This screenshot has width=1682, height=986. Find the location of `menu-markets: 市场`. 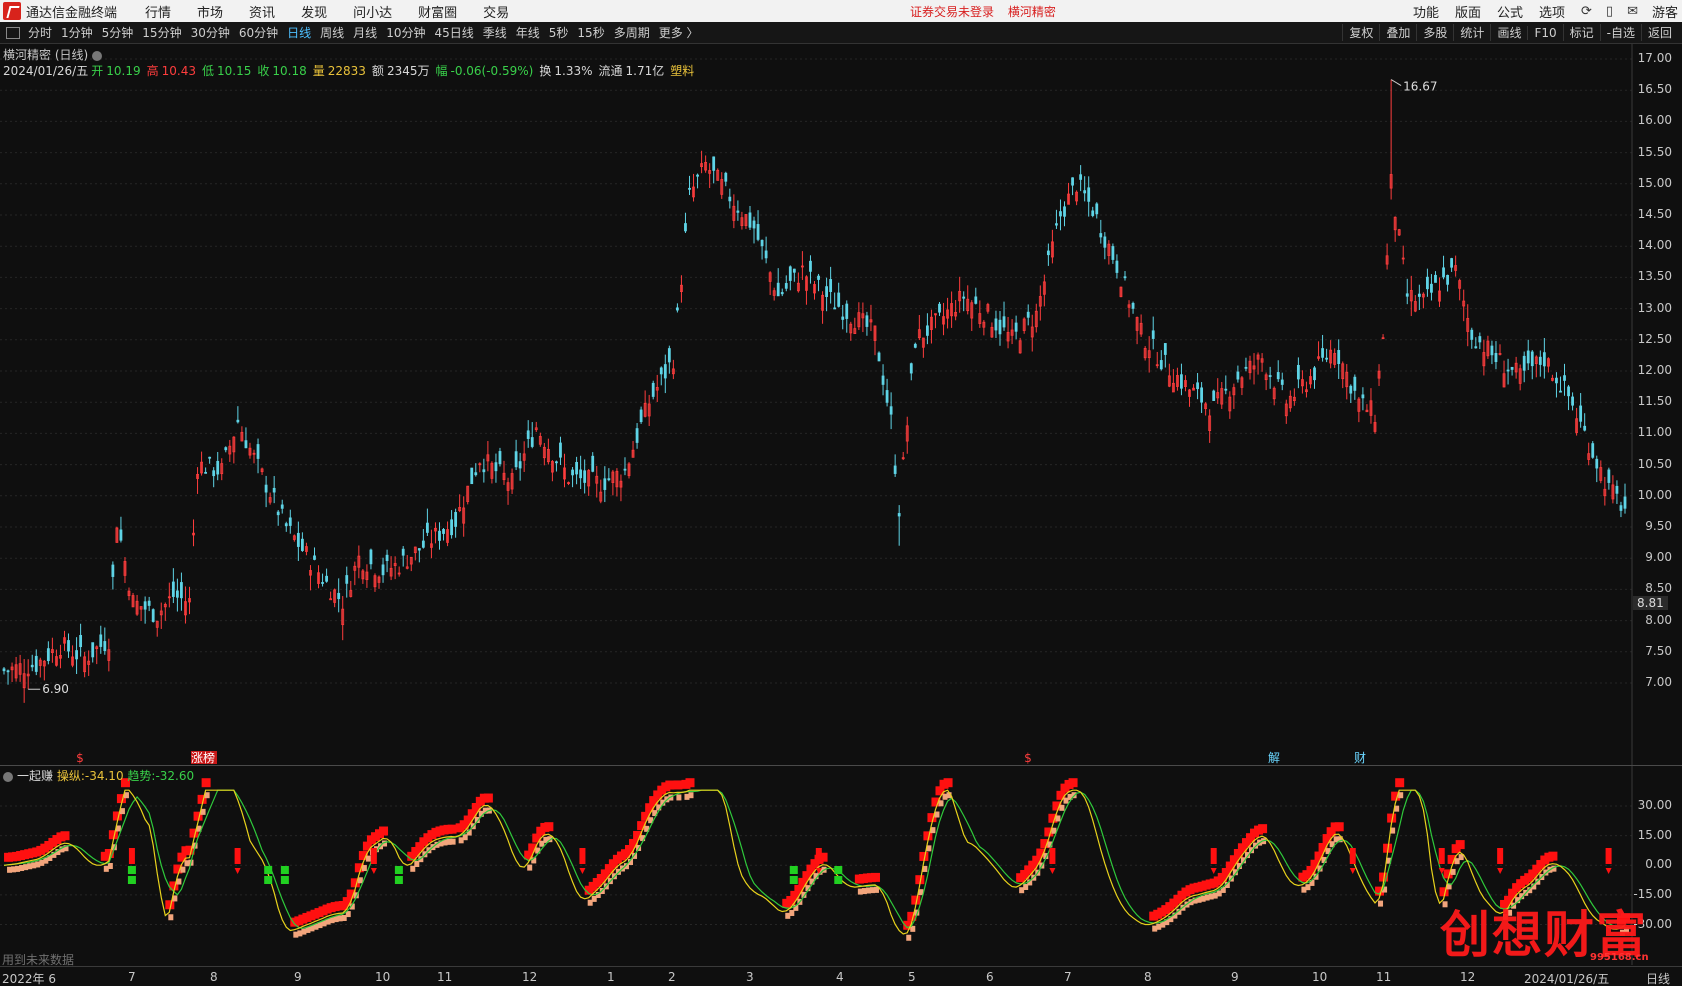

menu-markets: 市场 is located at coordinates (210, 11).